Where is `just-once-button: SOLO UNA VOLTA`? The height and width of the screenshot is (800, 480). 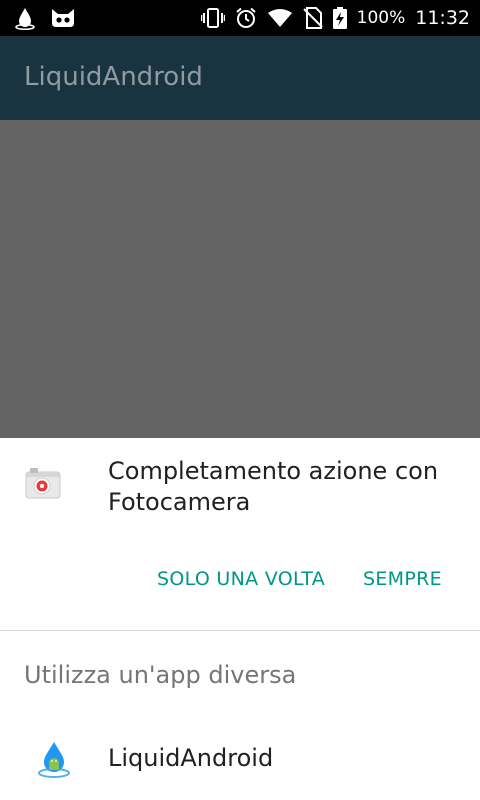 just-once-button: SOLO UNA VOLTA is located at coordinates (241, 583).